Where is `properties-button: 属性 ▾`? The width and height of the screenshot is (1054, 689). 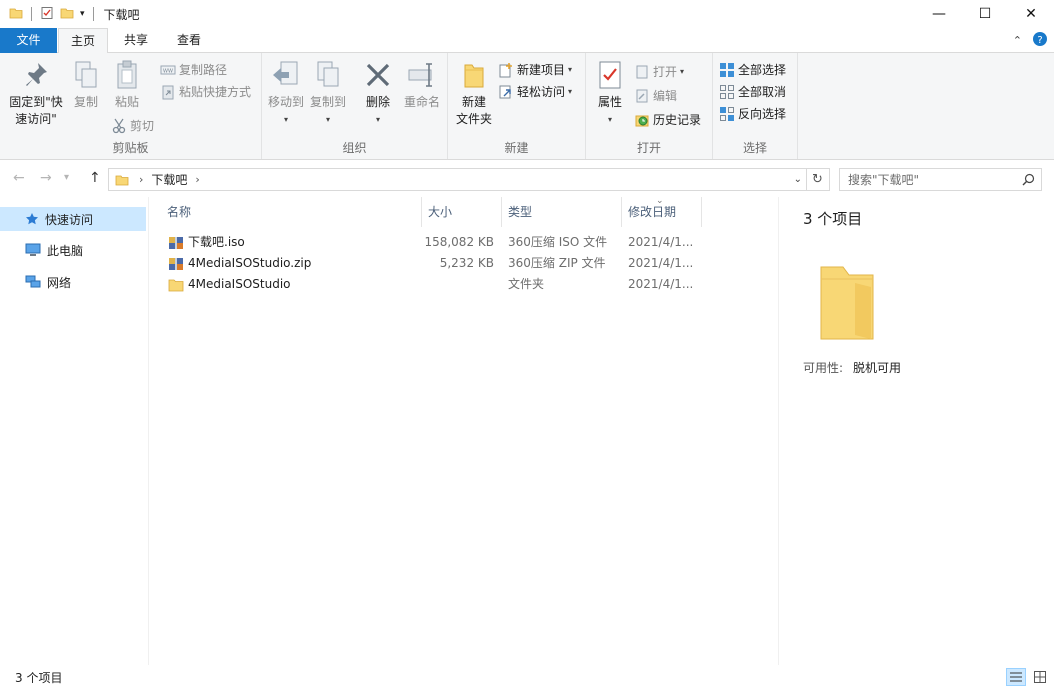 properties-button: 属性 ▾ is located at coordinates (610, 93).